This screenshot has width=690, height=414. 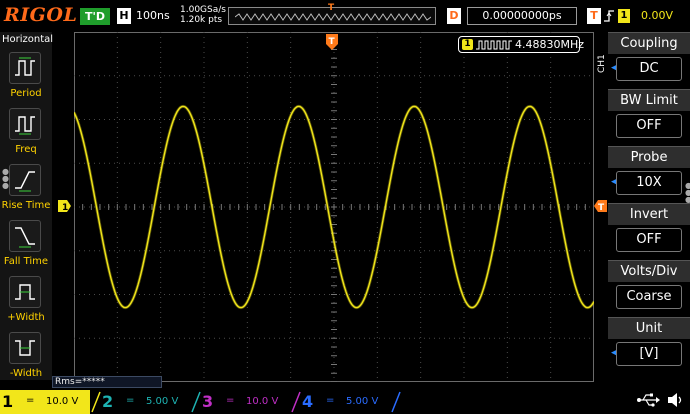 What do you see at coordinates (602, 63) in the screenshot?
I see `channel-menu-label: CH1` at bounding box center [602, 63].